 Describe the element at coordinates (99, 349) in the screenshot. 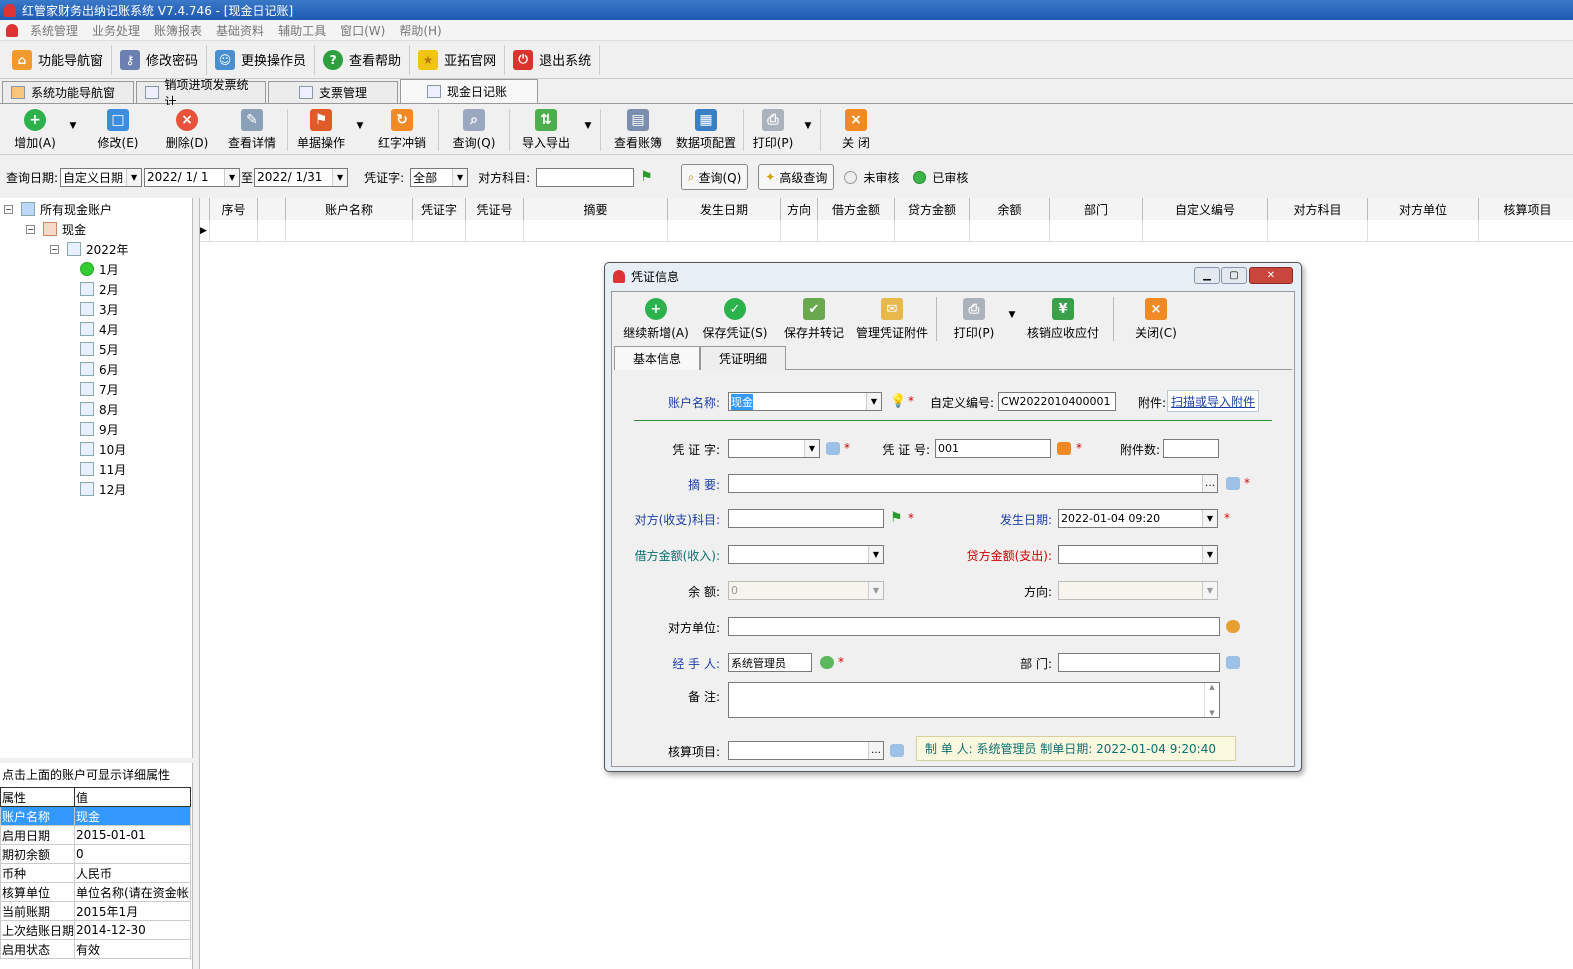

I see `tree-month-node: 5月` at that location.